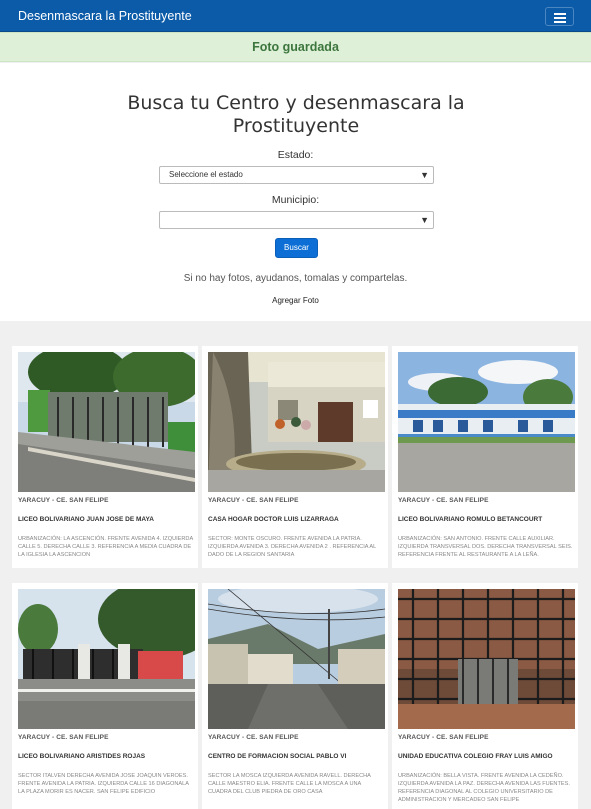 The width and height of the screenshot is (591, 809). What do you see at coordinates (105, 16) in the screenshot?
I see `brand-link: Desenmascara la Prostituyente` at bounding box center [105, 16].